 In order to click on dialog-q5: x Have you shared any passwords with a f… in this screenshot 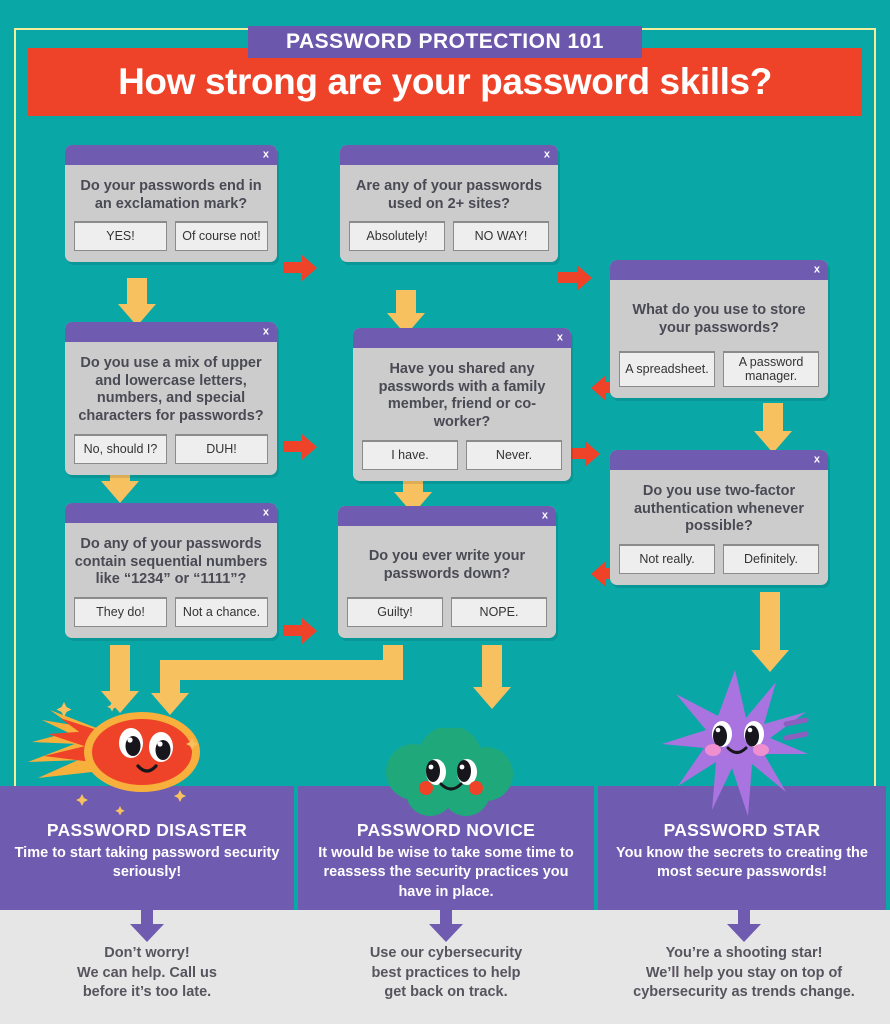, I will do `click(462, 404)`.